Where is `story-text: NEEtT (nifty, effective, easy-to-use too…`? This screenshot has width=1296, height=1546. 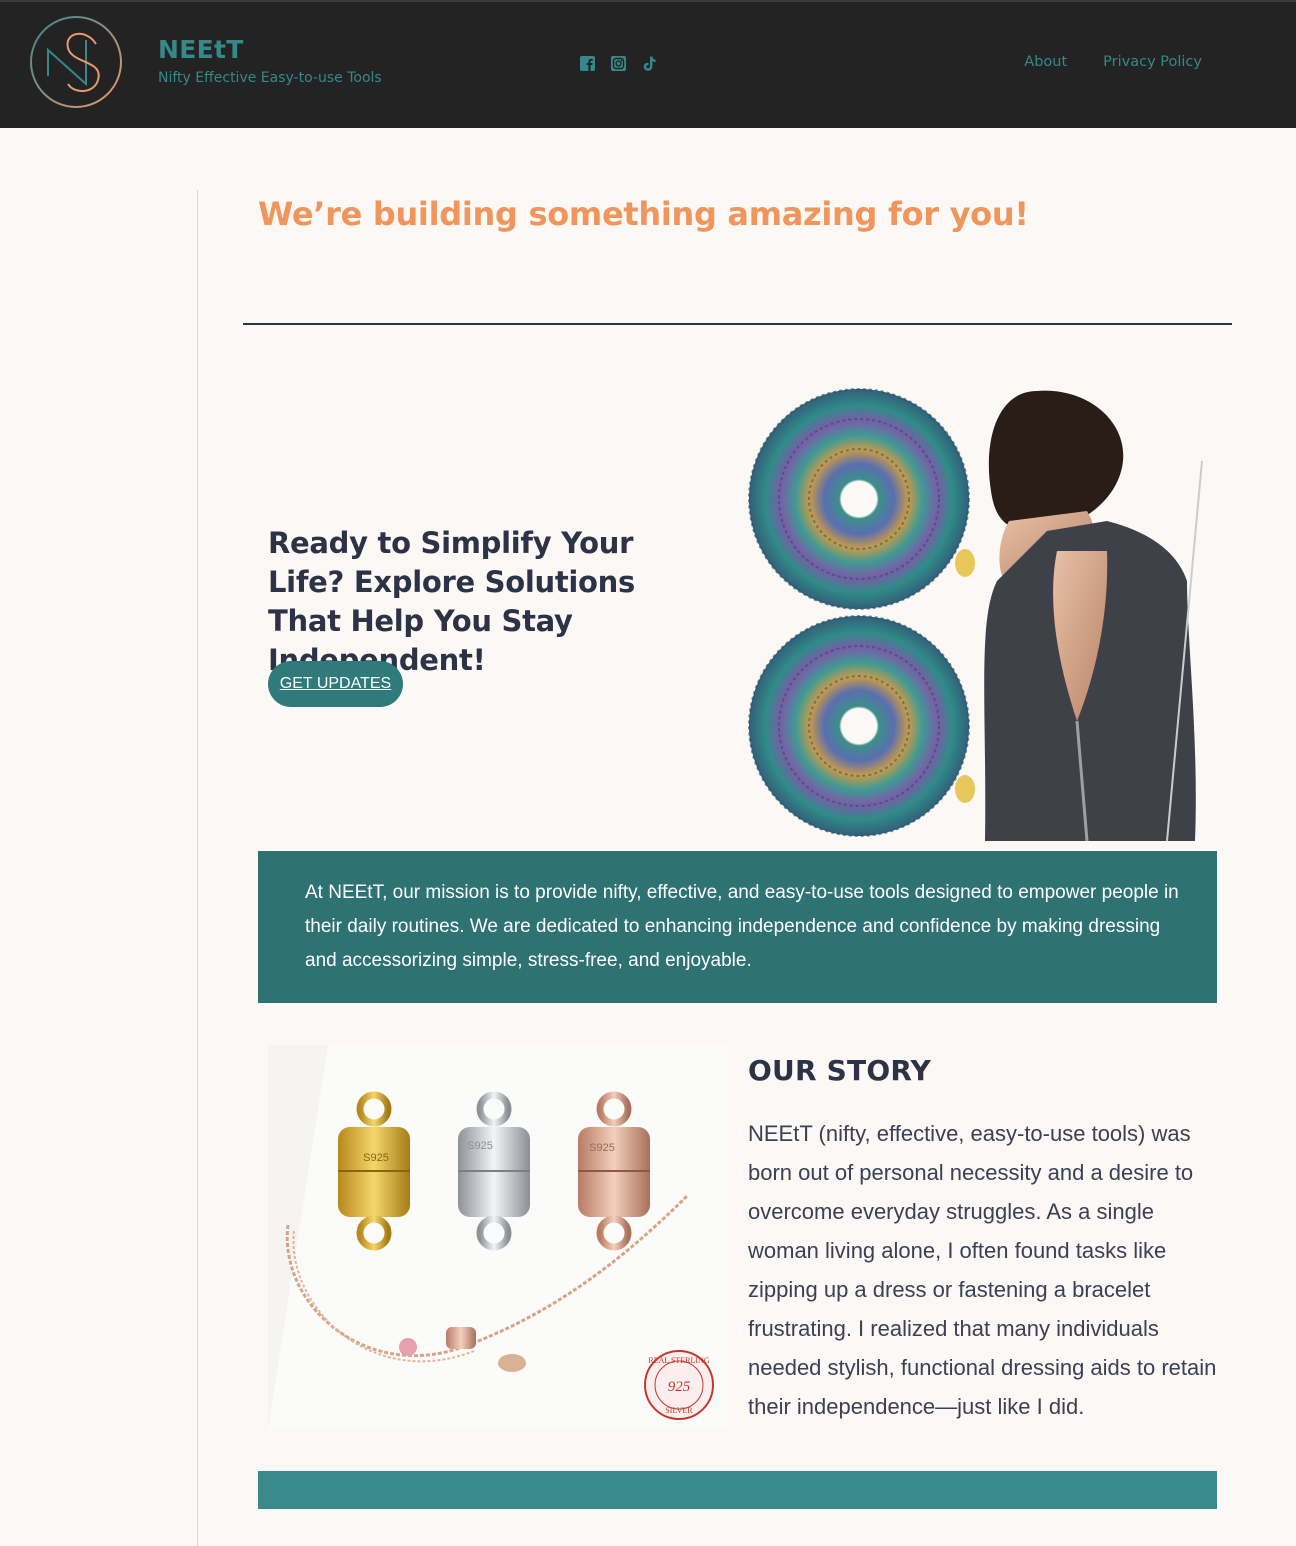
story-text: NEEtT (nifty, effective, easy-to-use too… is located at coordinates (982, 1270).